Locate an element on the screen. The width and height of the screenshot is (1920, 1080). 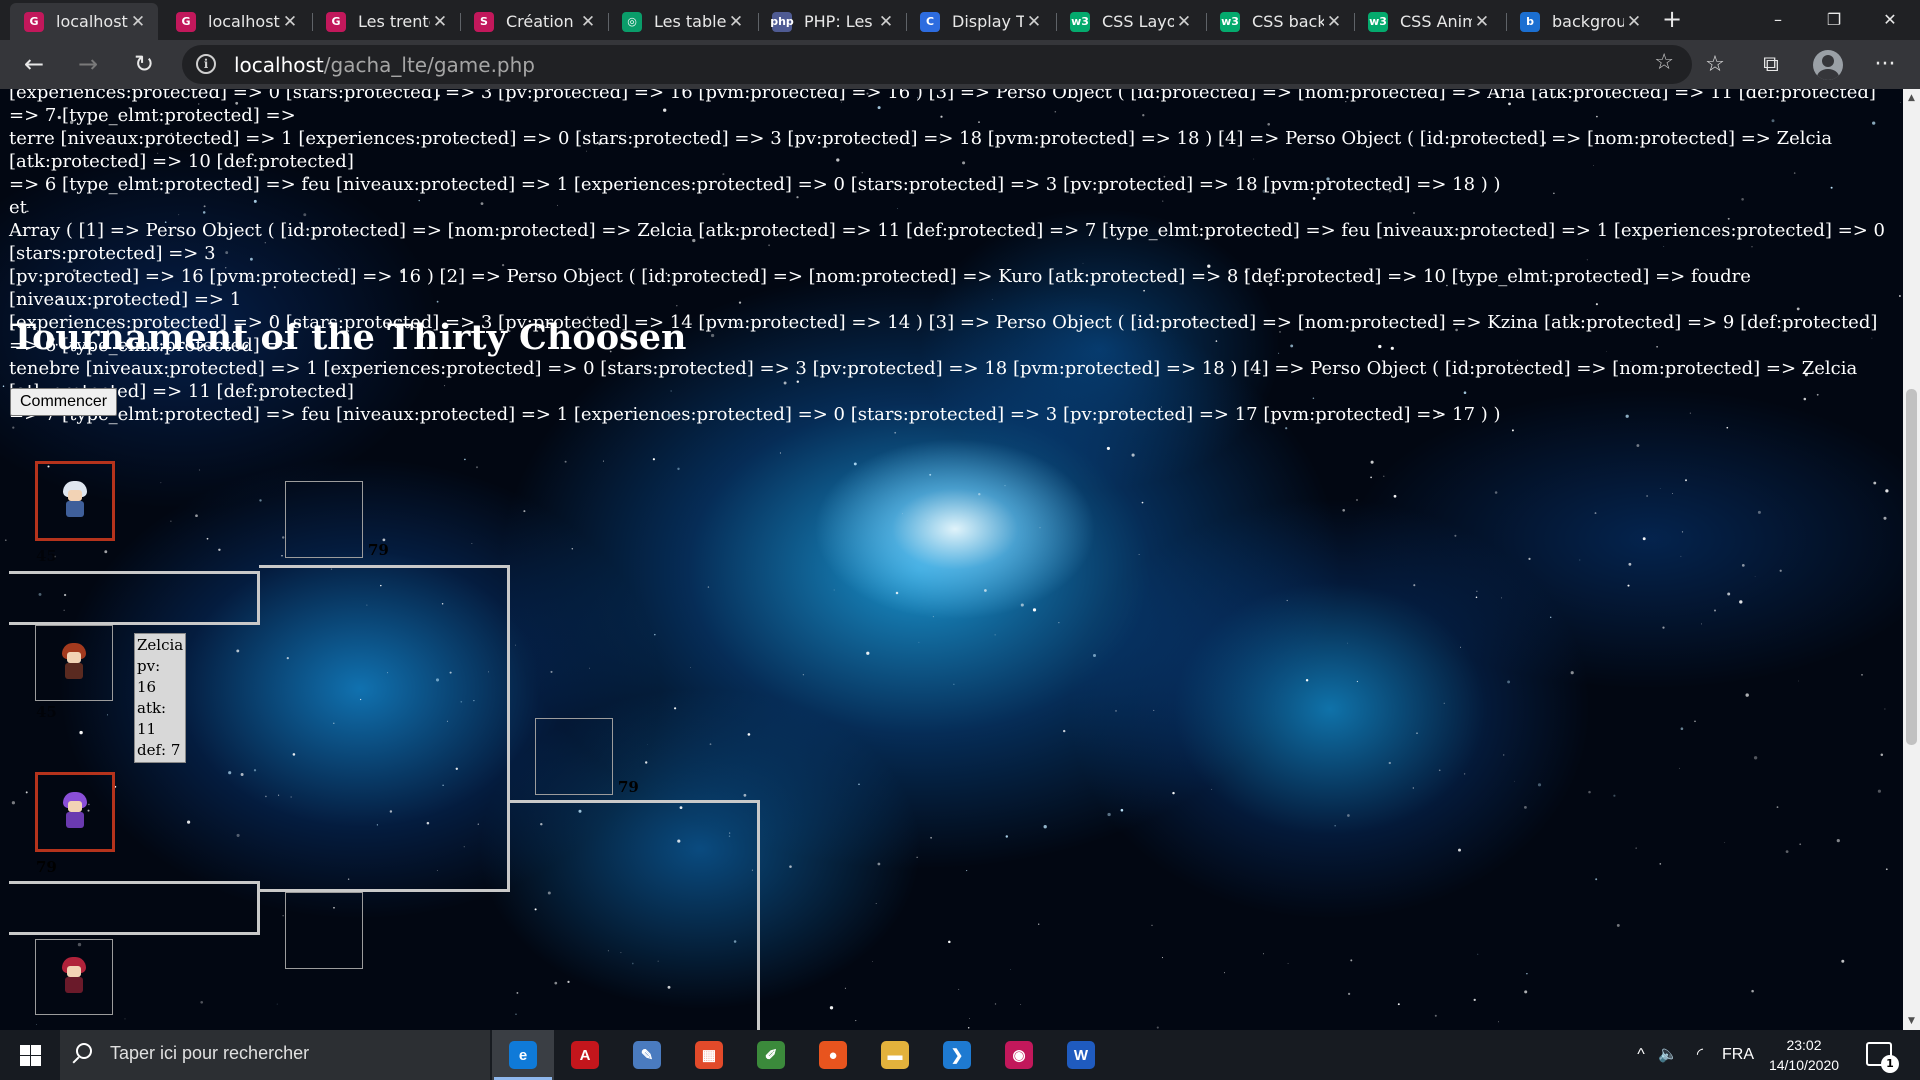
scroll-up-arrow-icon: ▲ is located at coordinates (1911, 98).